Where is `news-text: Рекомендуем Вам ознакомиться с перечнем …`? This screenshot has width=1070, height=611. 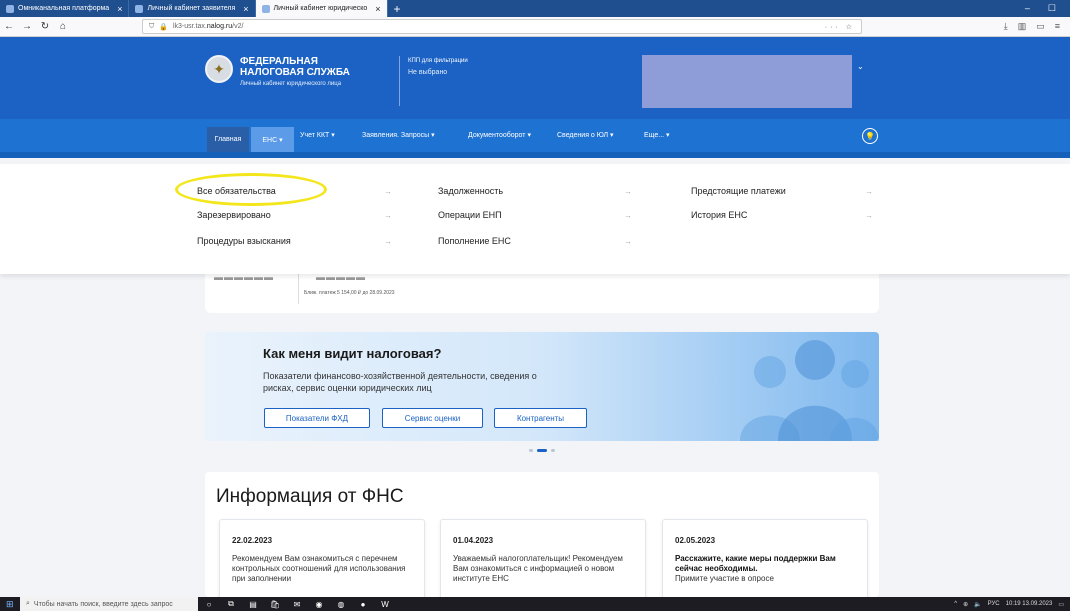
news-text: Рекомендуем Вам ознакомиться с перечнем … is located at coordinates (319, 568).